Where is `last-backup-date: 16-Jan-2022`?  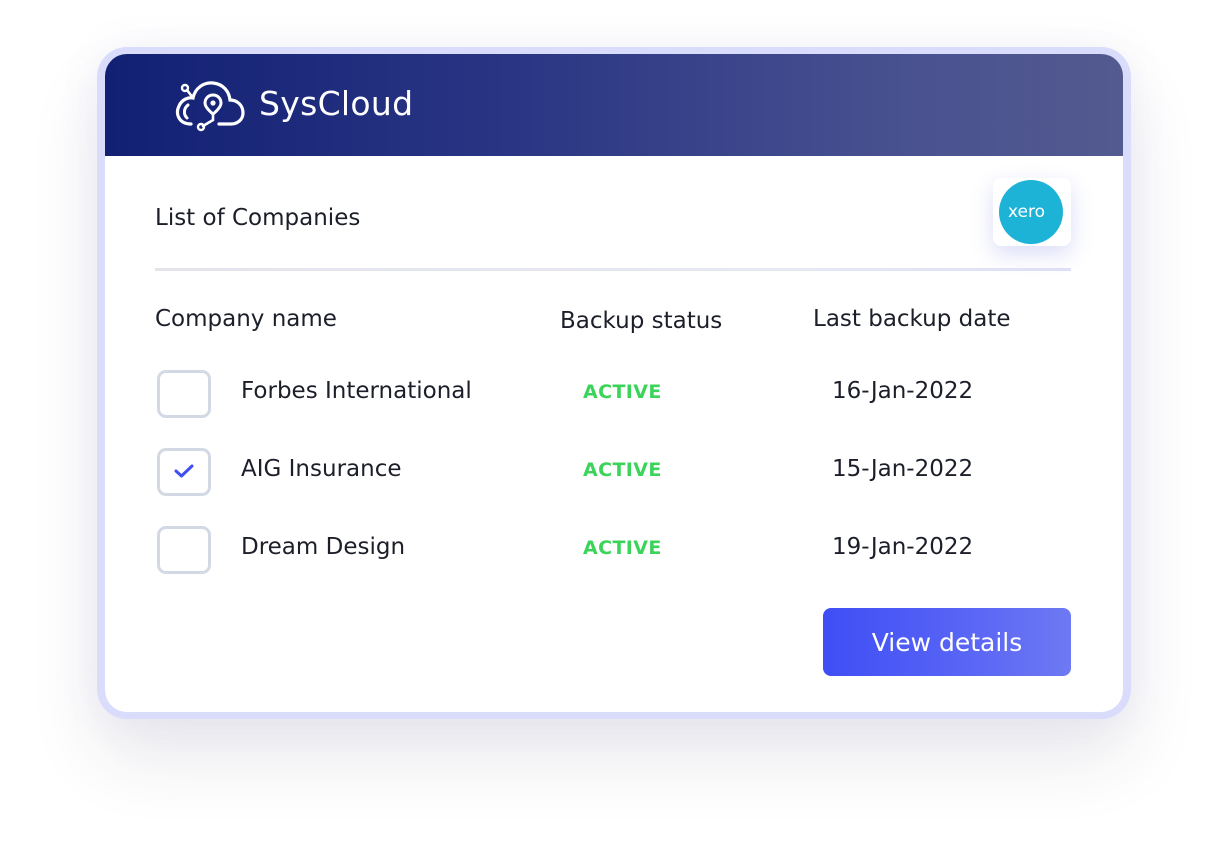
last-backup-date: 16-Jan-2022 is located at coordinates (903, 391).